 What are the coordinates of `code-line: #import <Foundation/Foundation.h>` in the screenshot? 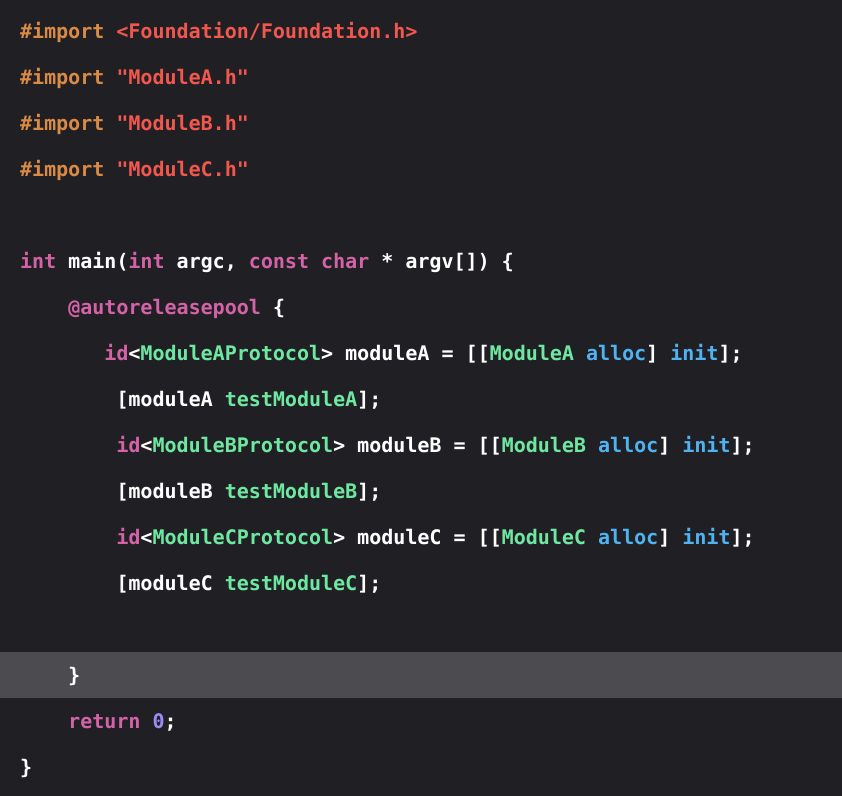 It's located at (218, 31).